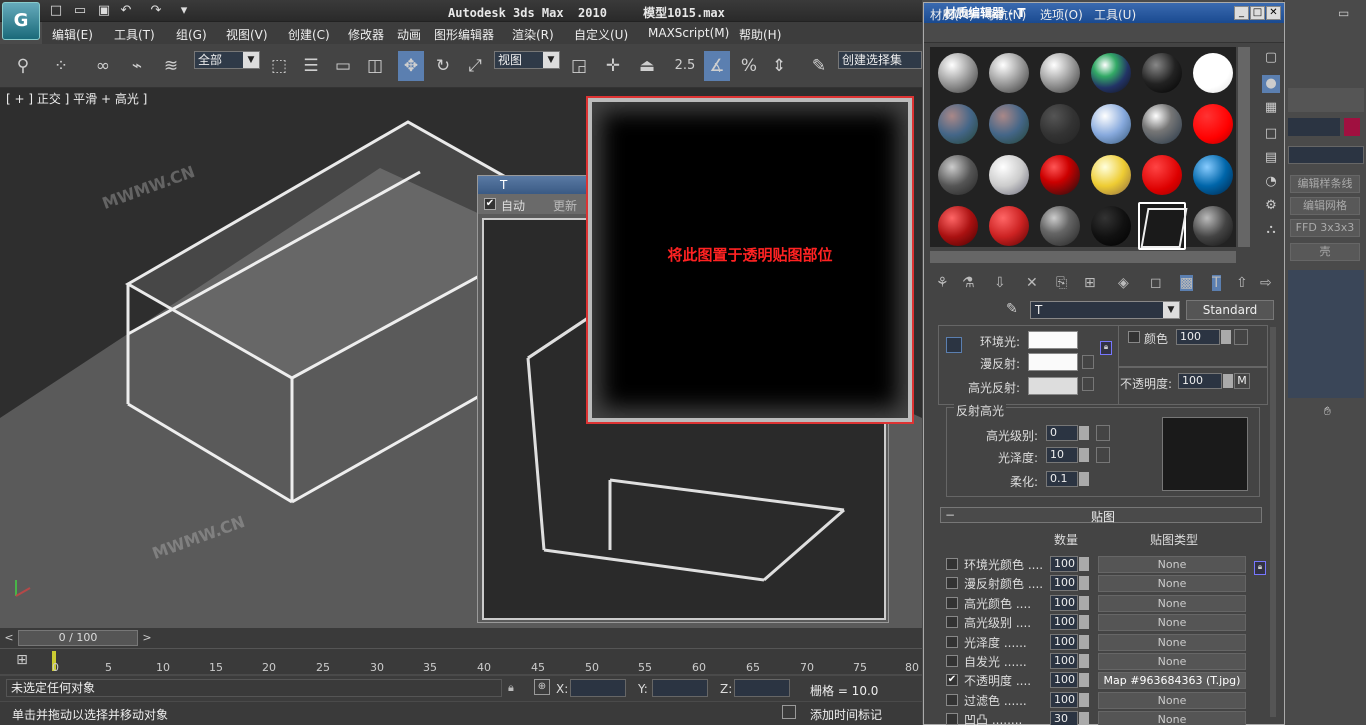  What do you see at coordinates (411, 66) in the screenshot?
I see `select-move-icon: ✥` at bounding box center [411, 66].